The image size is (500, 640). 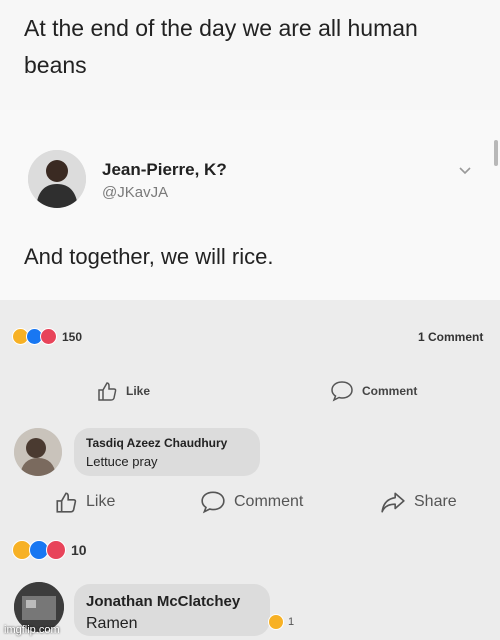 What do you see at coordinates (135, 192) in the screenshot?
I see `author-handle: @JKavJA` at bounding box center [135, 192].